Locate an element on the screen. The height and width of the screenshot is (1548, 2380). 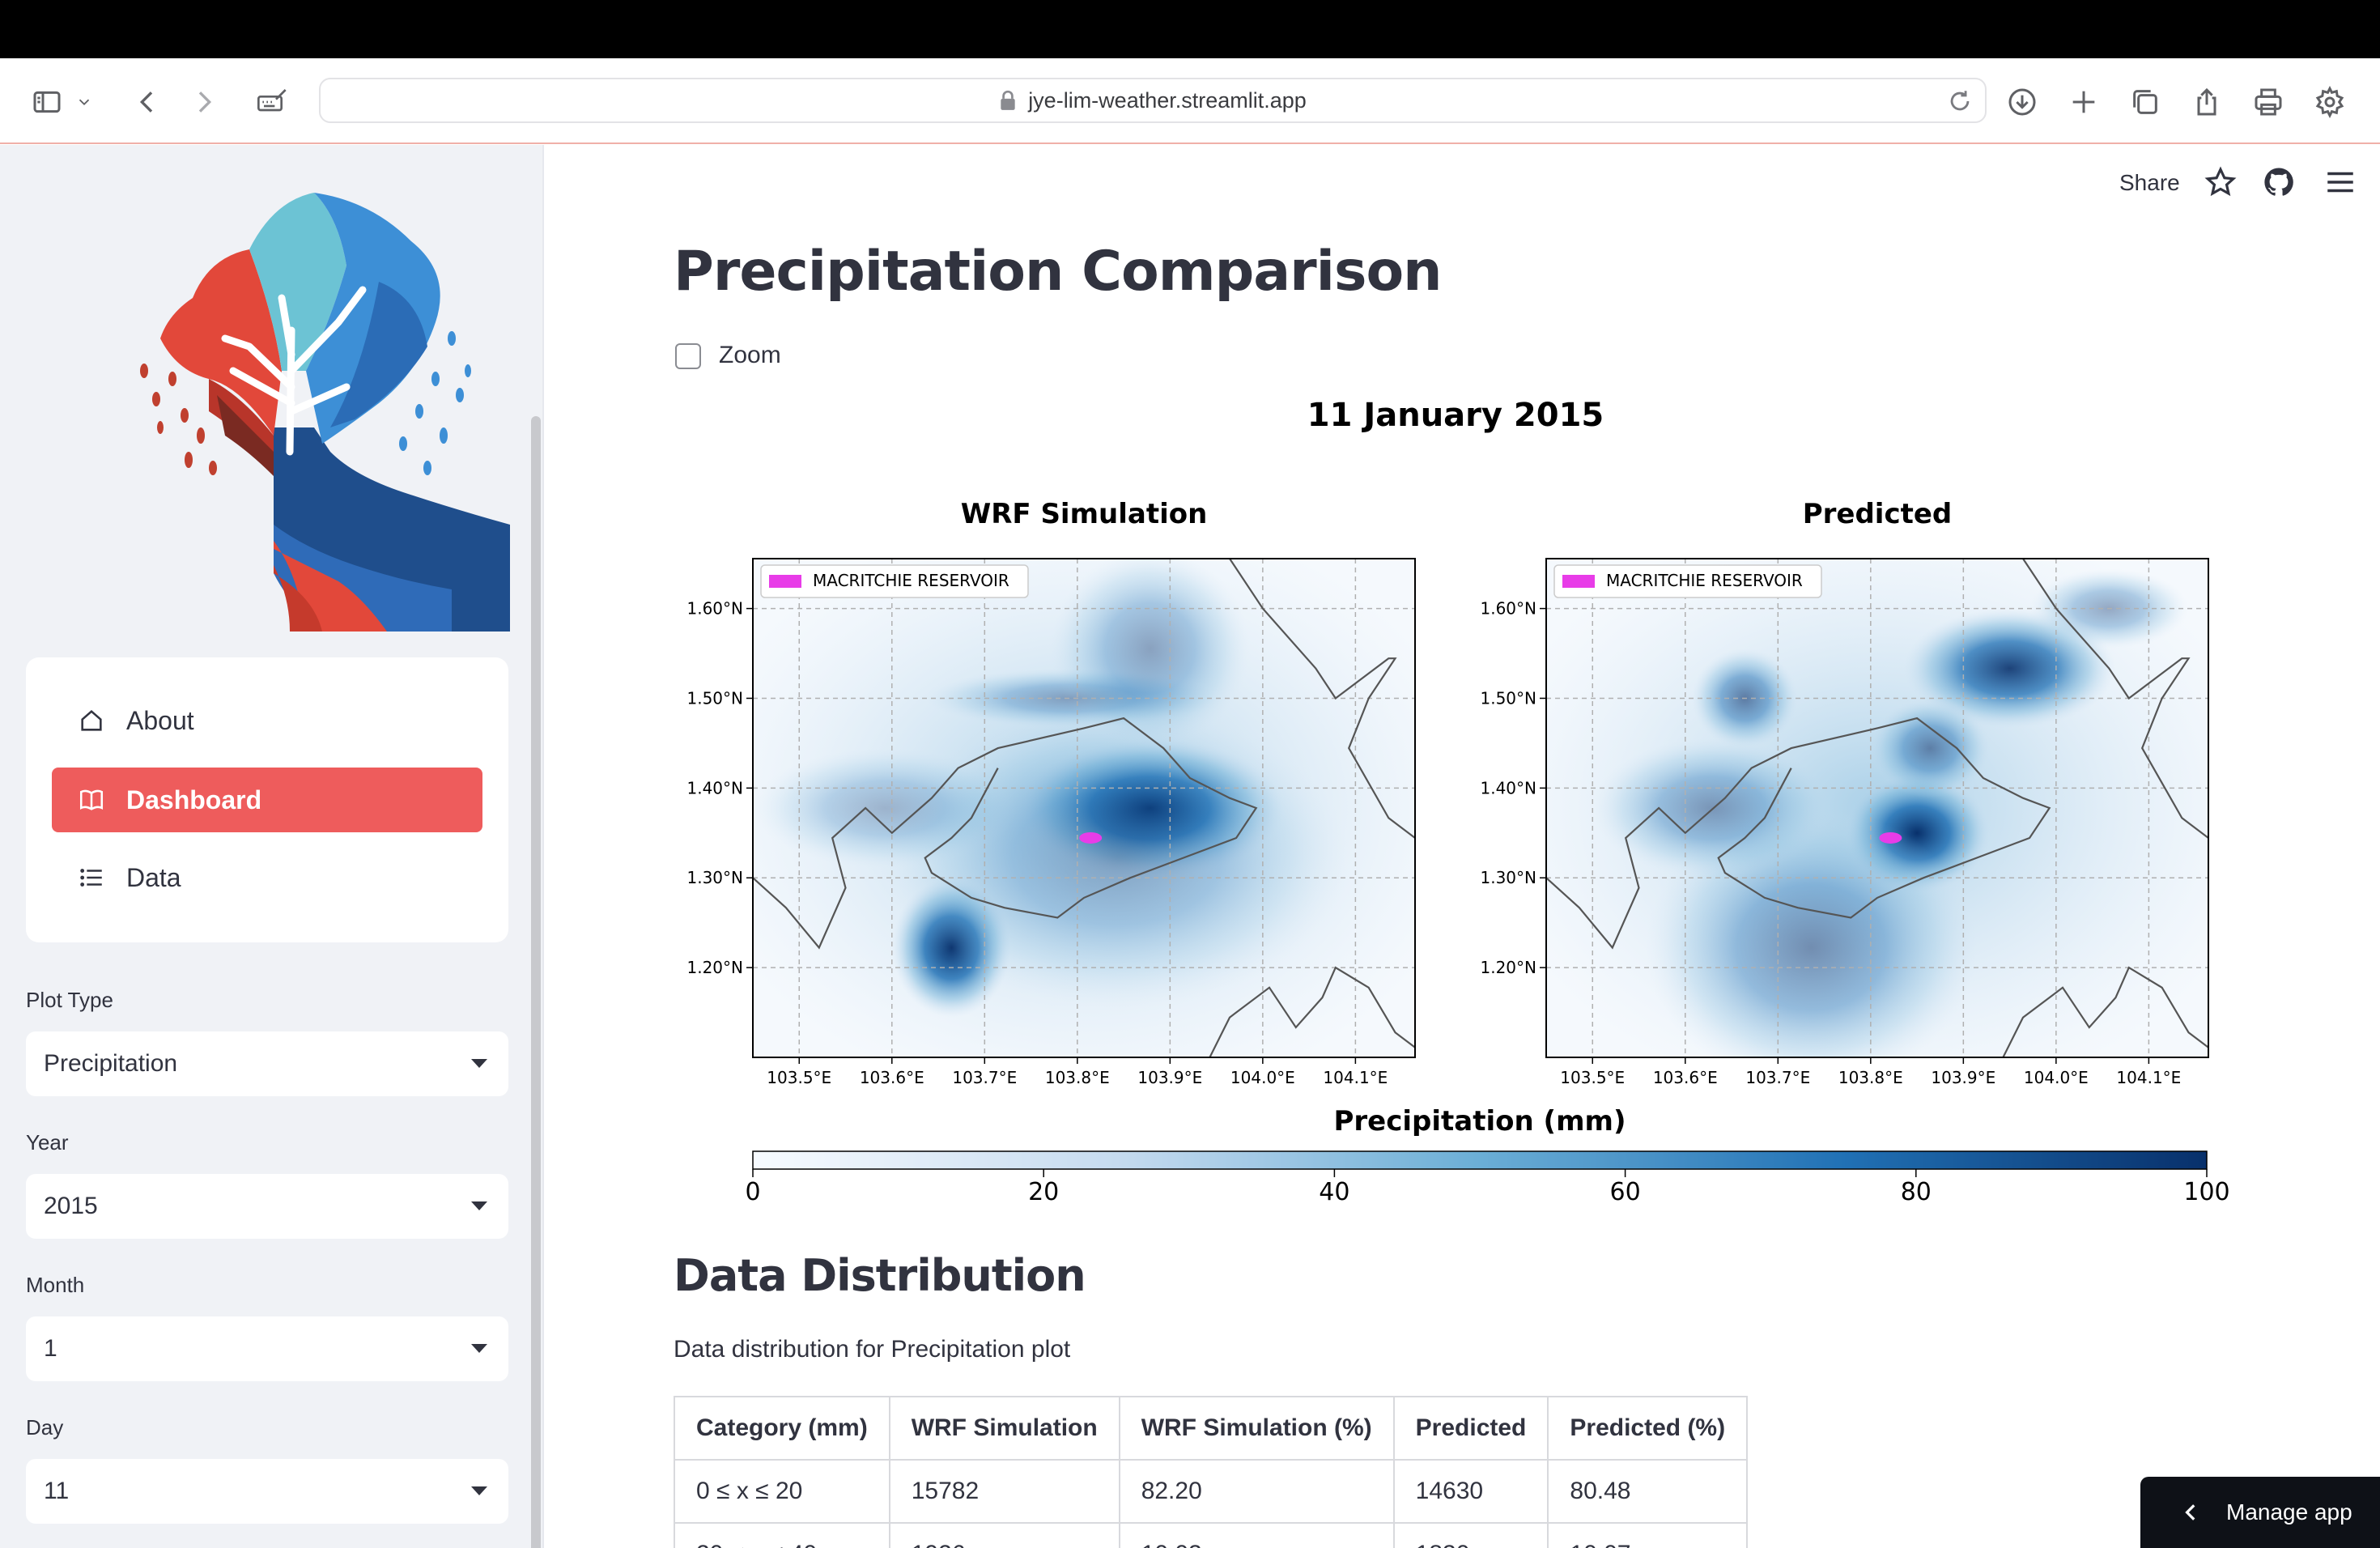
house-icon is located at coordinates (91, 720).